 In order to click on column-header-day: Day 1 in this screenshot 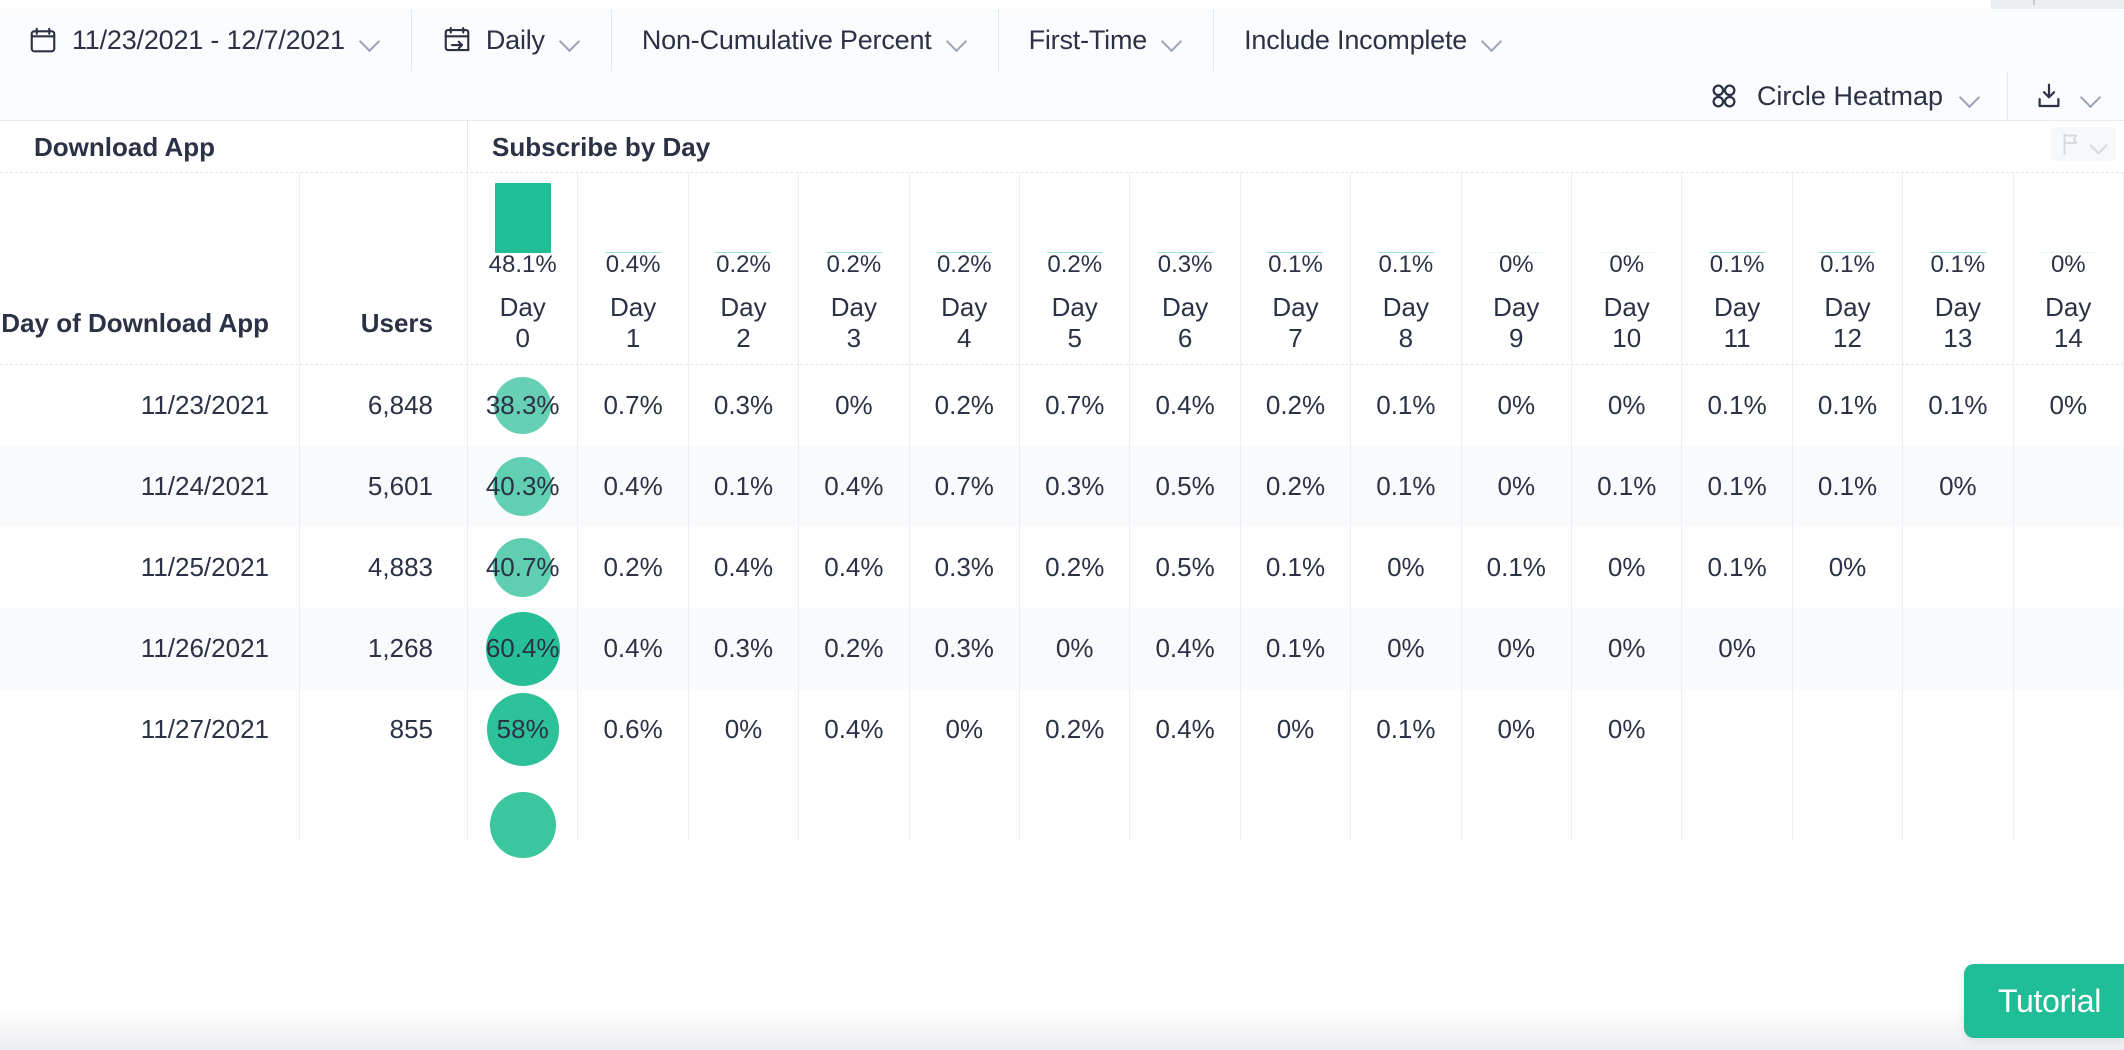, I will do `click(633, 323)`.